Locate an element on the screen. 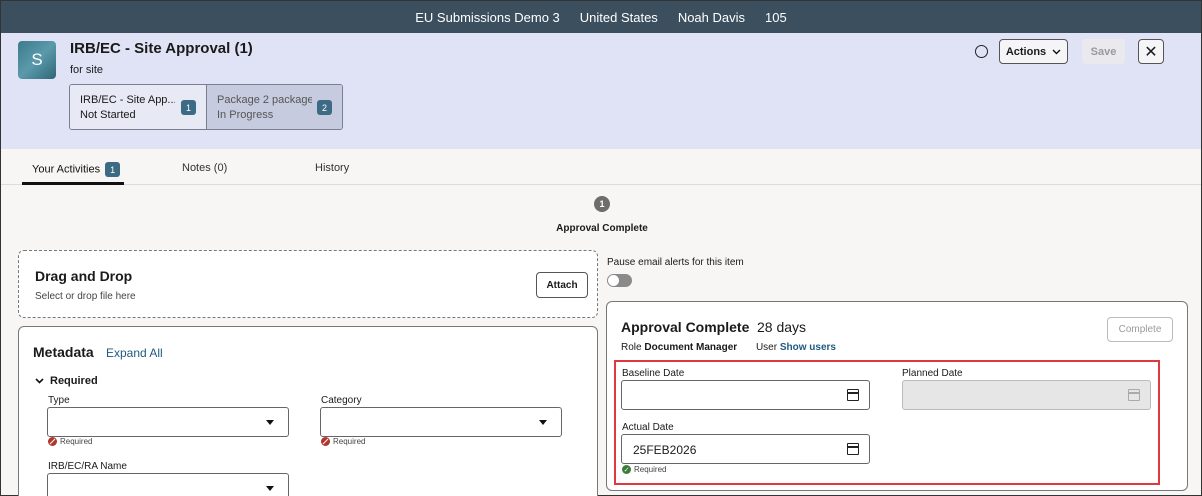 The width and height of the screenshot is (1202, 496). tab-notes: Notes (0) is located at coordinates (204, 168).